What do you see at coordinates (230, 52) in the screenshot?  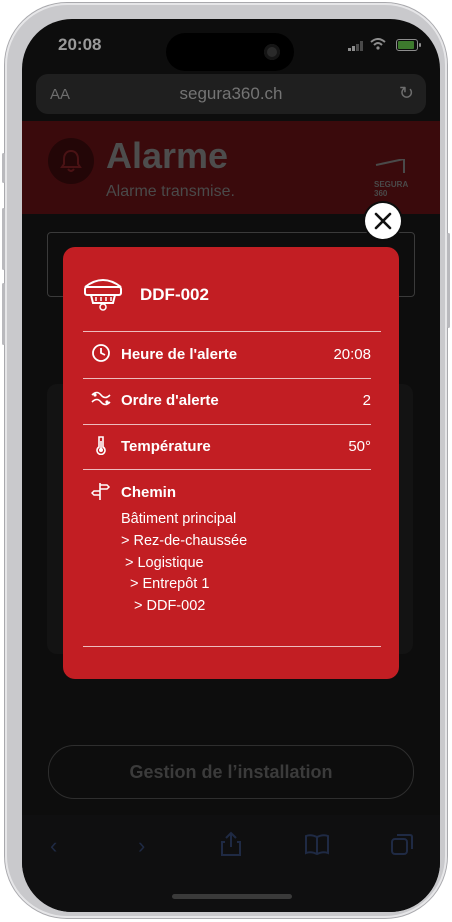 I see `dynamic-island` at bounding box center [230, 52].